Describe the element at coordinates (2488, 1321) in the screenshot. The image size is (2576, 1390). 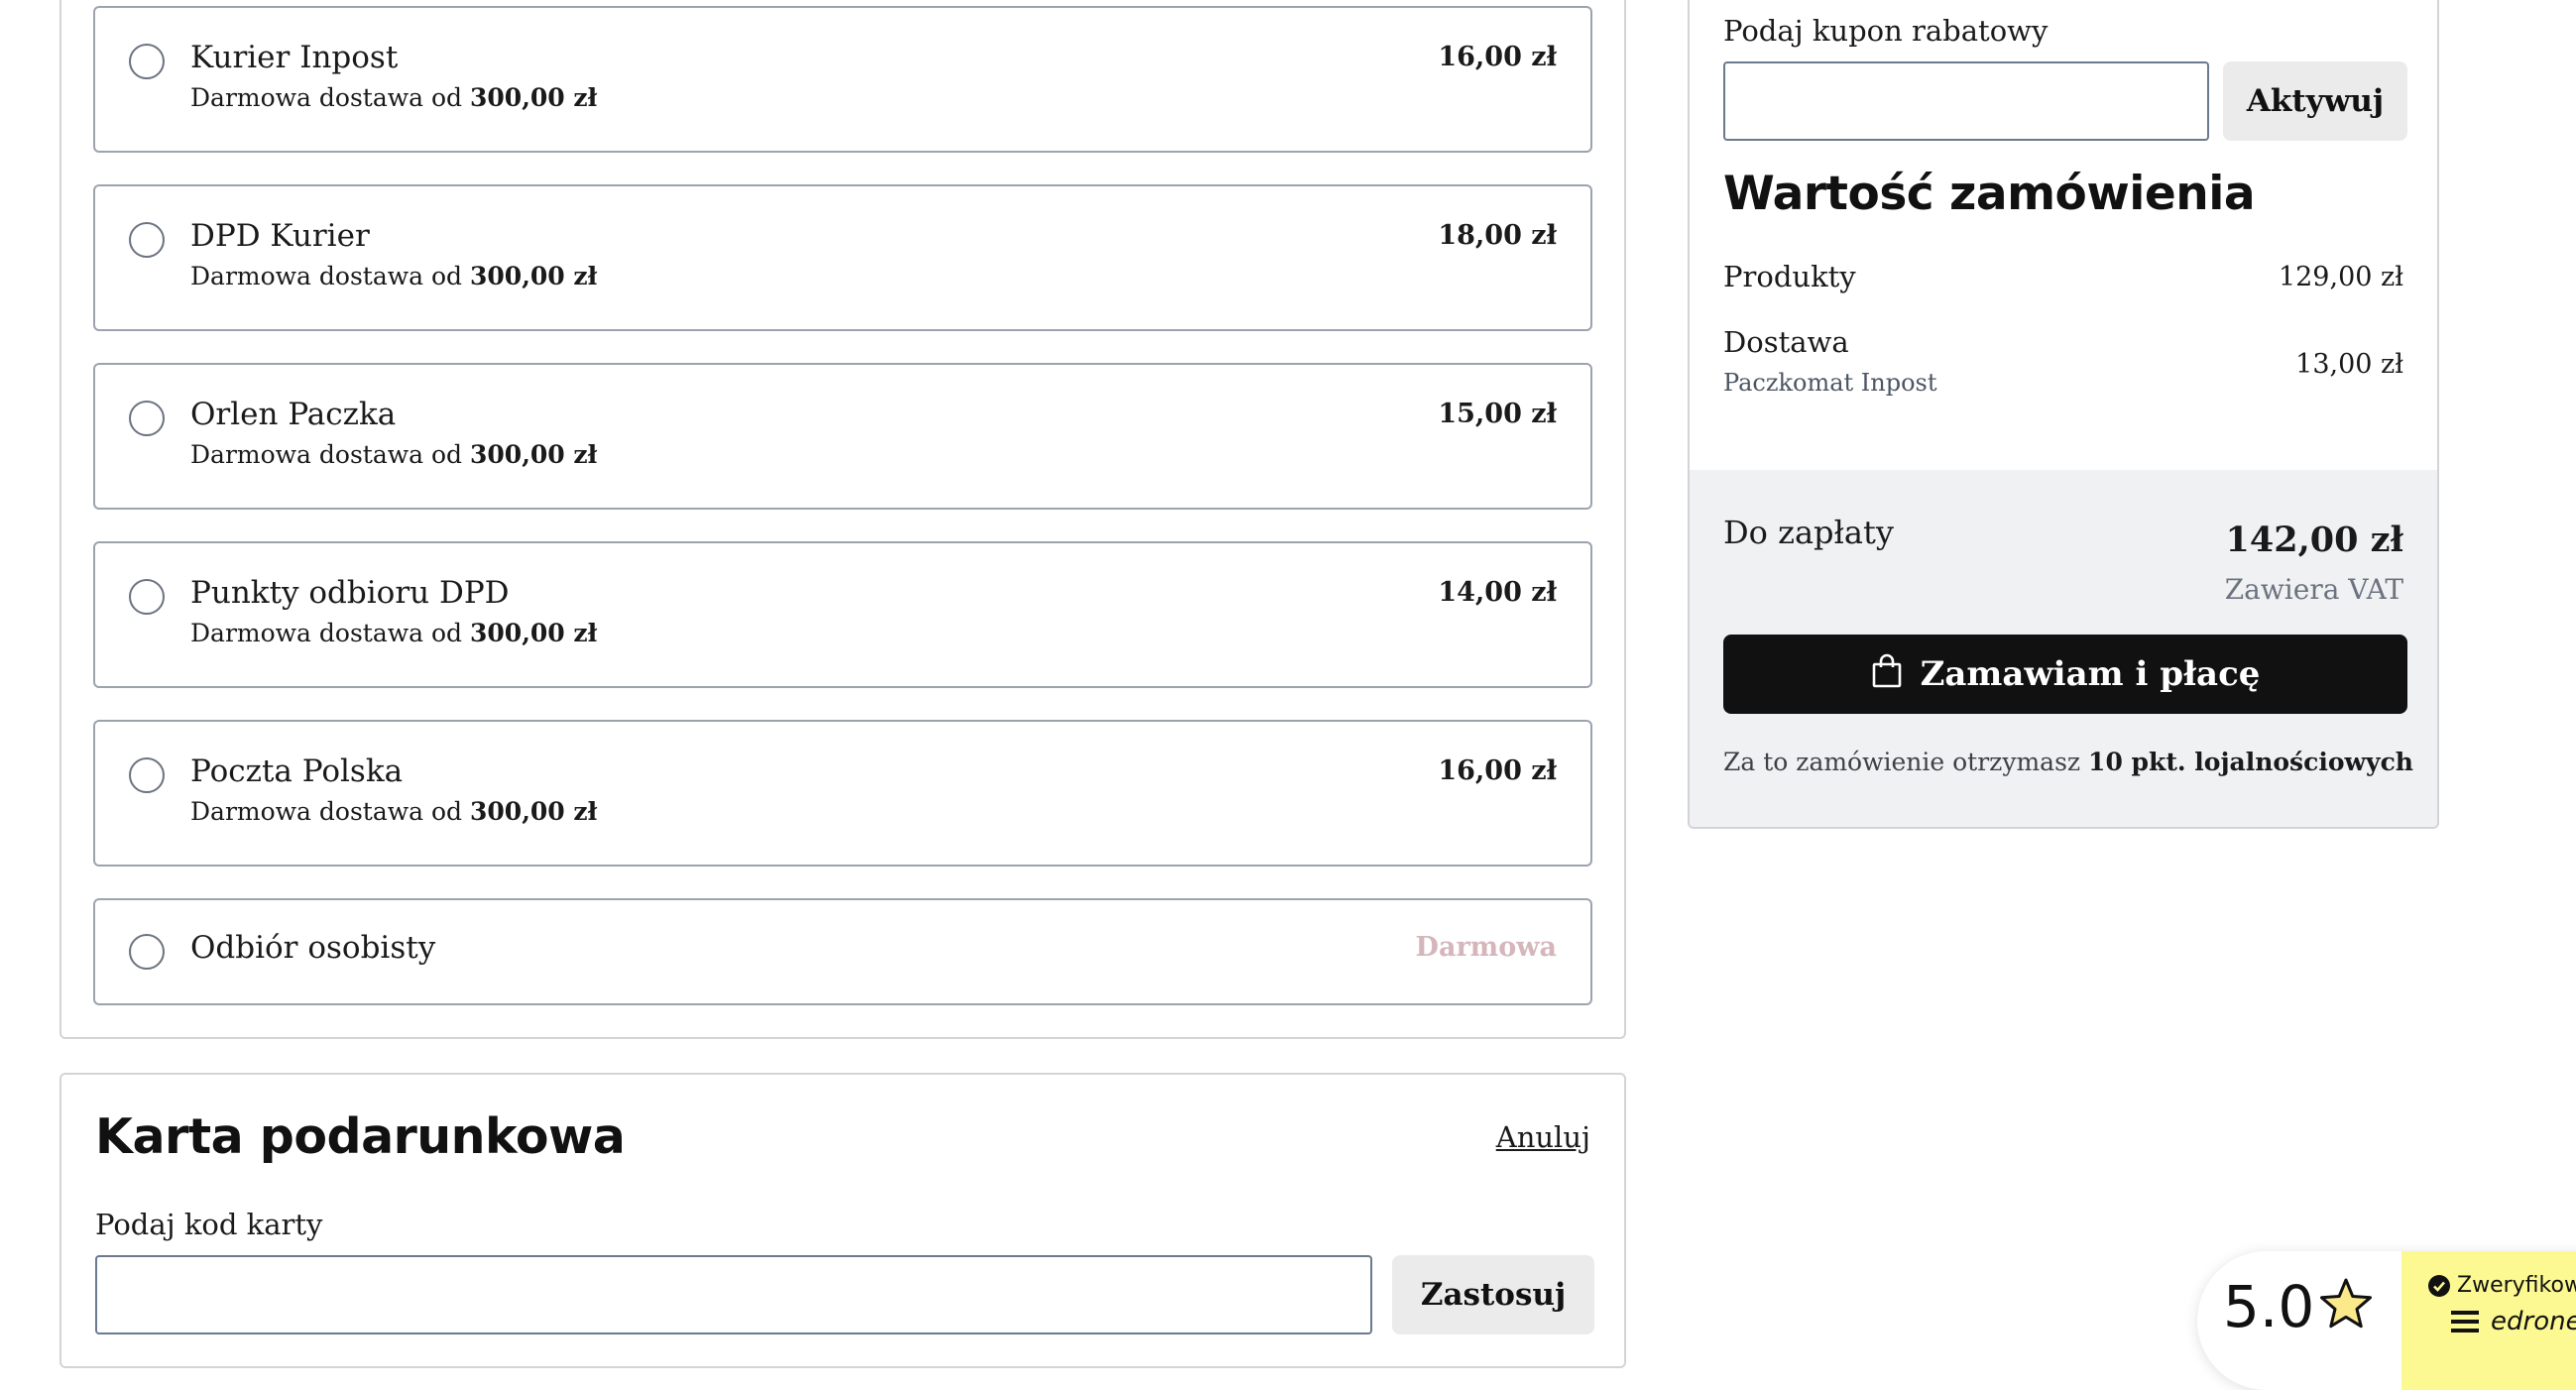
I see `verified-badge: Zweryfikowa edrone` at that location.